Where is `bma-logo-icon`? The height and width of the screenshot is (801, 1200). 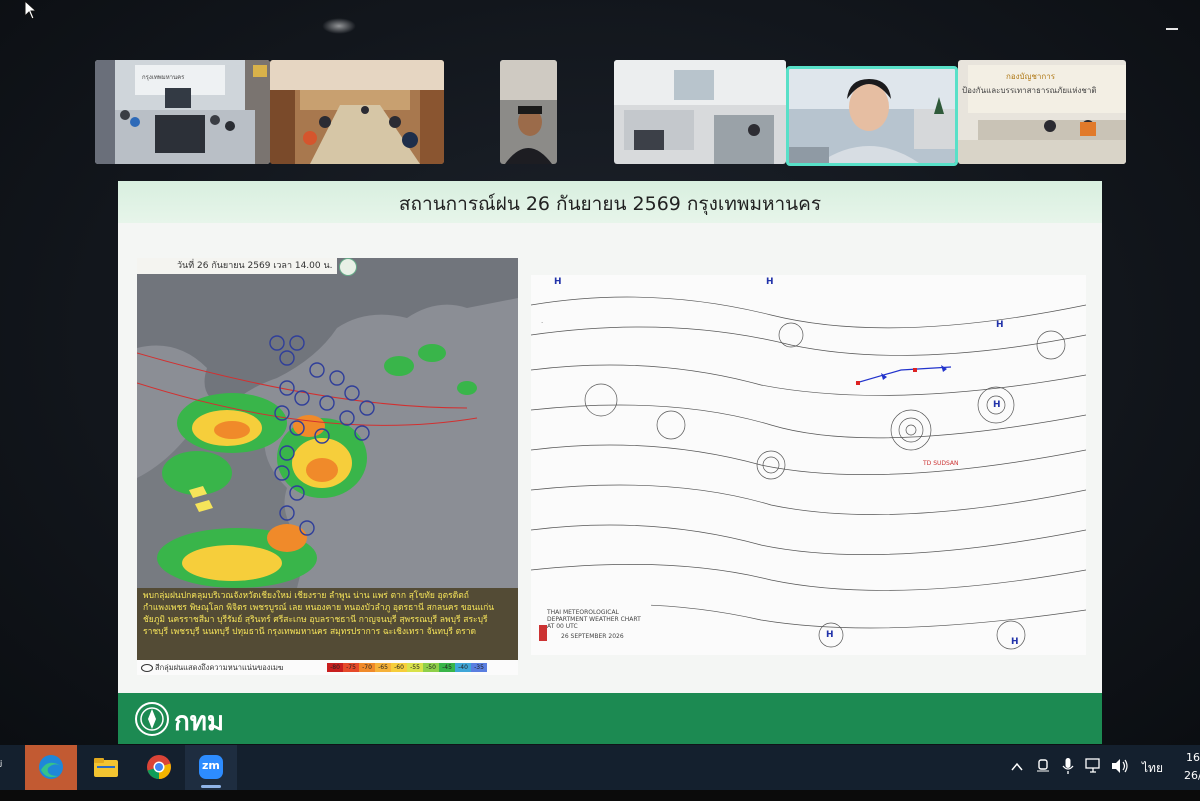
bma-logo-icon is located at coordinates (152, 719).